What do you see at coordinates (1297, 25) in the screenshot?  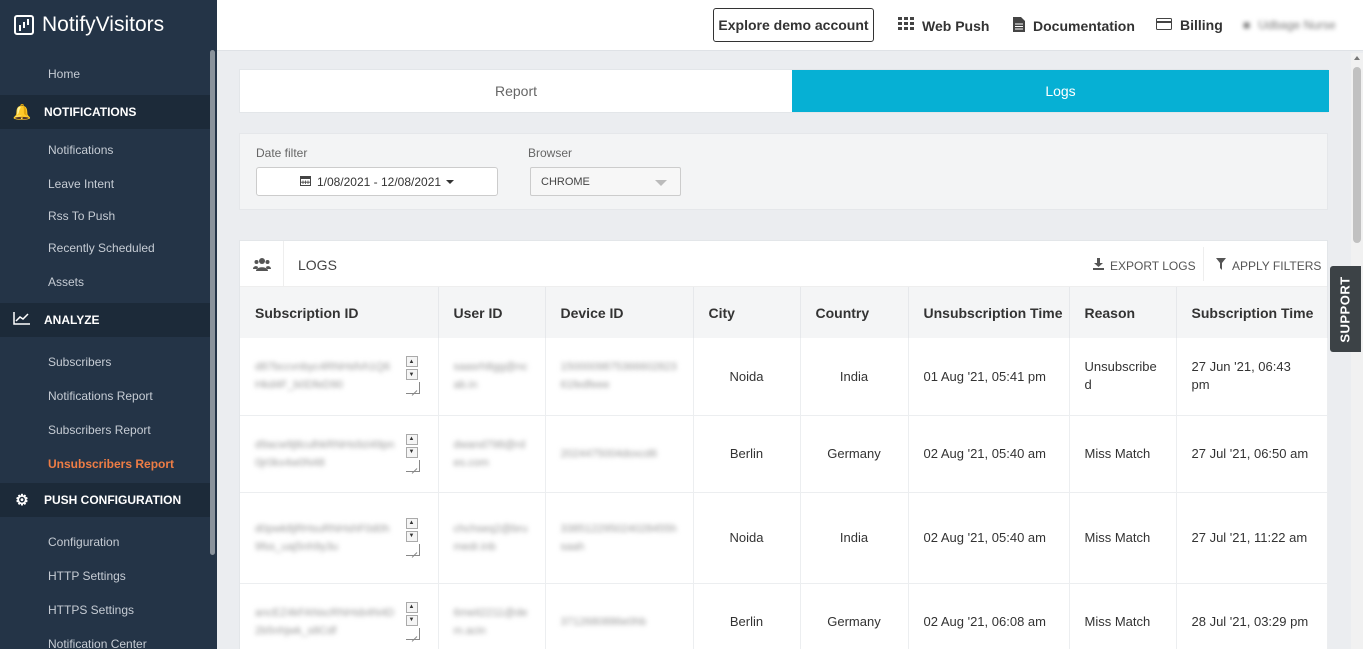 I see `user-name: Udbage Nurse` at bounding box center [1297, 25].